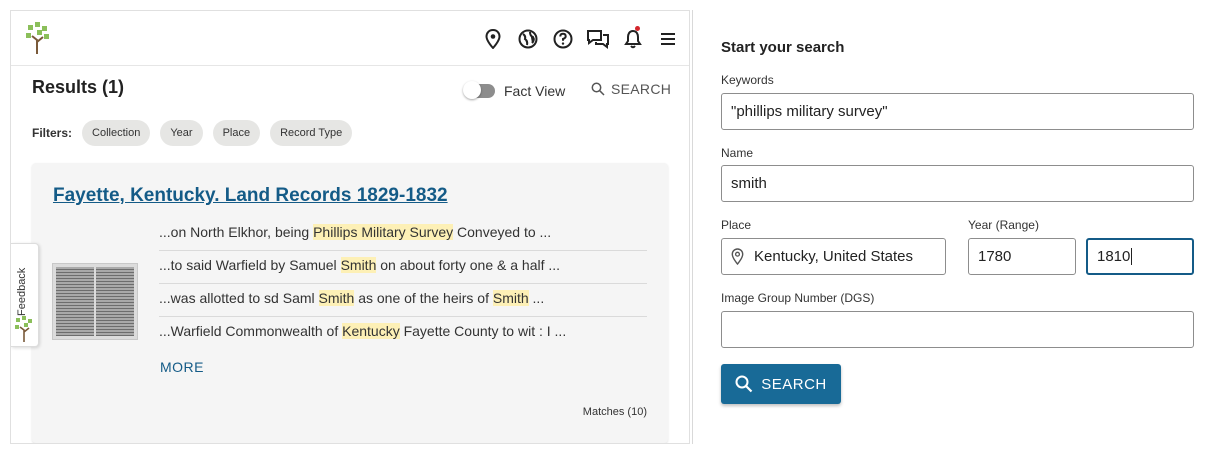 The height and width of the screenshot is (449, 1230). What do you see at coordinates (667, 39) in the screenshot?
I see `menu-icon` at bounding box center [667, 39].